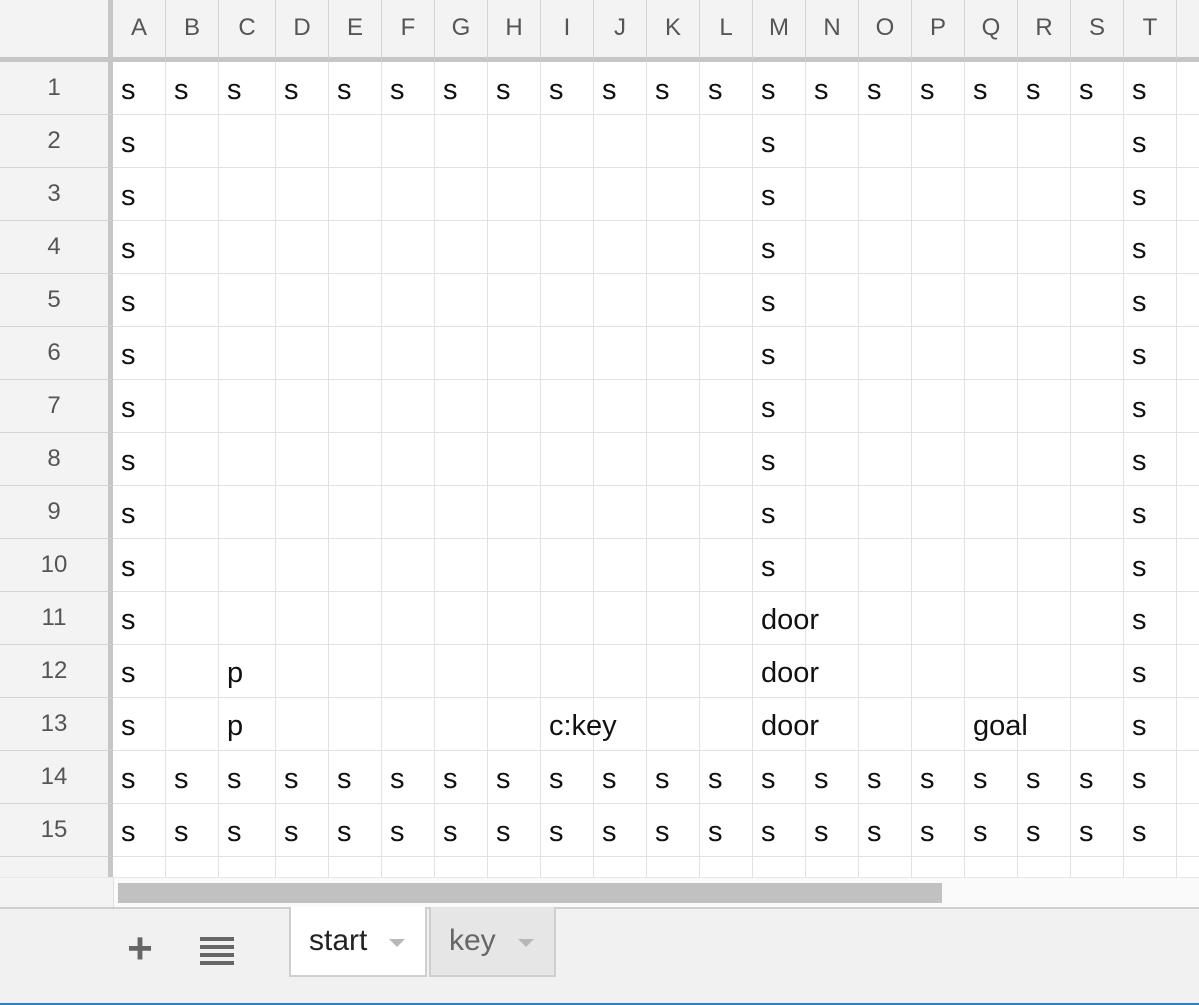  I want to click on cell-c8, so click(247, 459).